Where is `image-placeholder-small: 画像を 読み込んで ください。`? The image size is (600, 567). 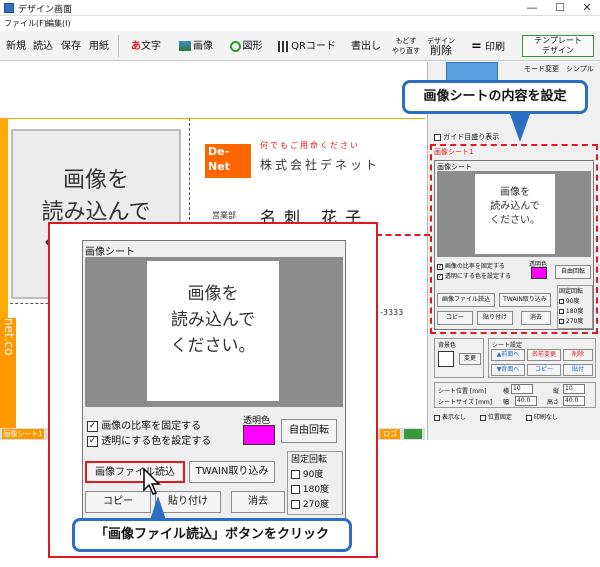 image-placeholder-small: 画像を 読み込んで ください。 is located at coordinates (515, 214).